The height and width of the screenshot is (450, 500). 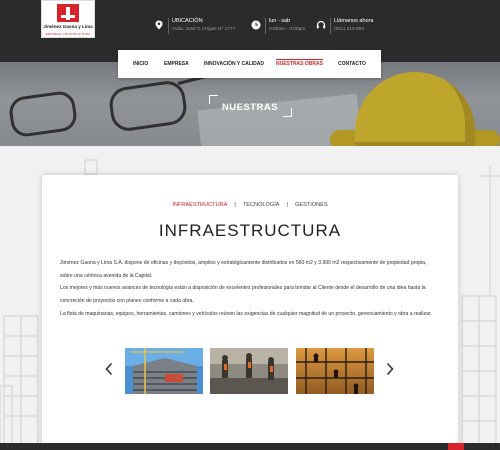 I want to click on logo-name: Jiménez Gaona y Lima, so click(x=68, y=26).